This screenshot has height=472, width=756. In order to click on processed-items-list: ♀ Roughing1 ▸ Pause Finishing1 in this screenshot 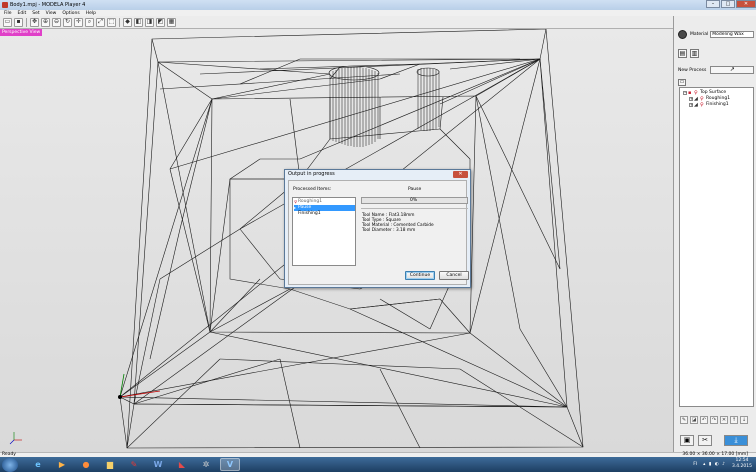, I will do `click(324, 231)`.